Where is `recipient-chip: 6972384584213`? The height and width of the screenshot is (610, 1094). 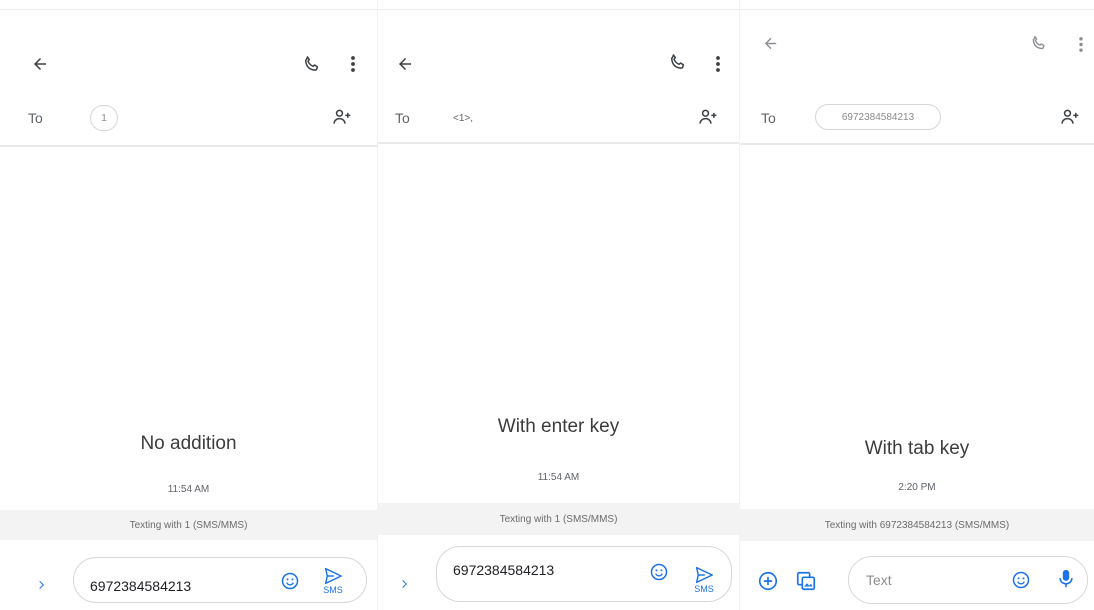
recipient-chip: 6972384584213 is located at coordinates (878, 117).